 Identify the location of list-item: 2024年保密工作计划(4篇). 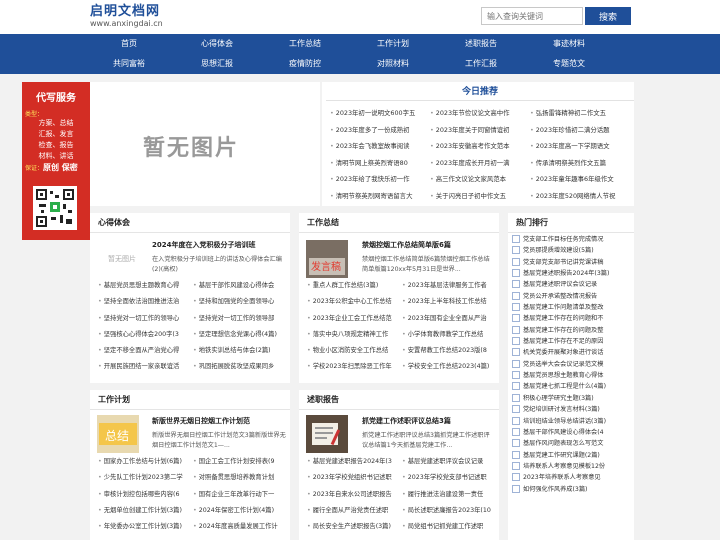
(240, 511).